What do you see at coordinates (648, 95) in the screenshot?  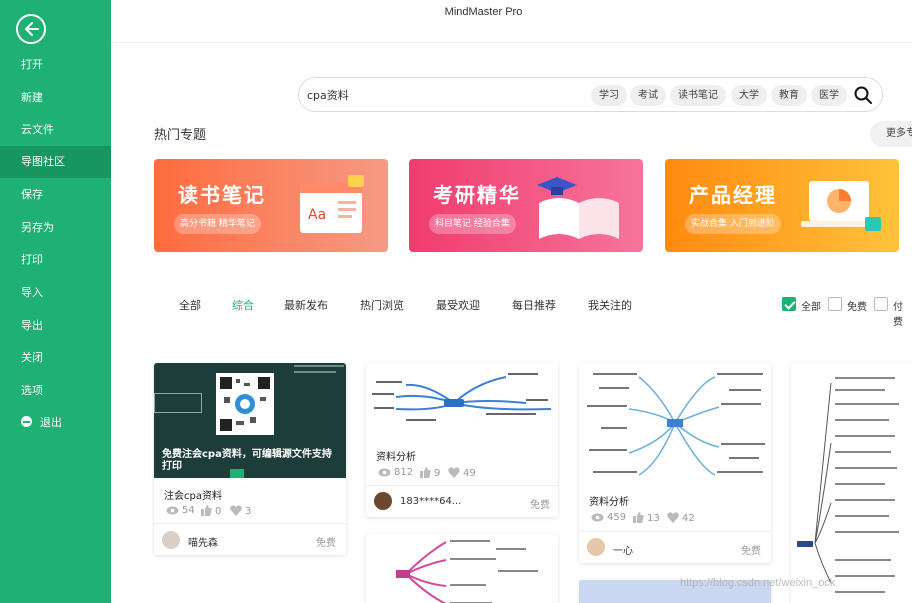 I see `search-tag-exam: 考试` at bounding box center [648, 95].